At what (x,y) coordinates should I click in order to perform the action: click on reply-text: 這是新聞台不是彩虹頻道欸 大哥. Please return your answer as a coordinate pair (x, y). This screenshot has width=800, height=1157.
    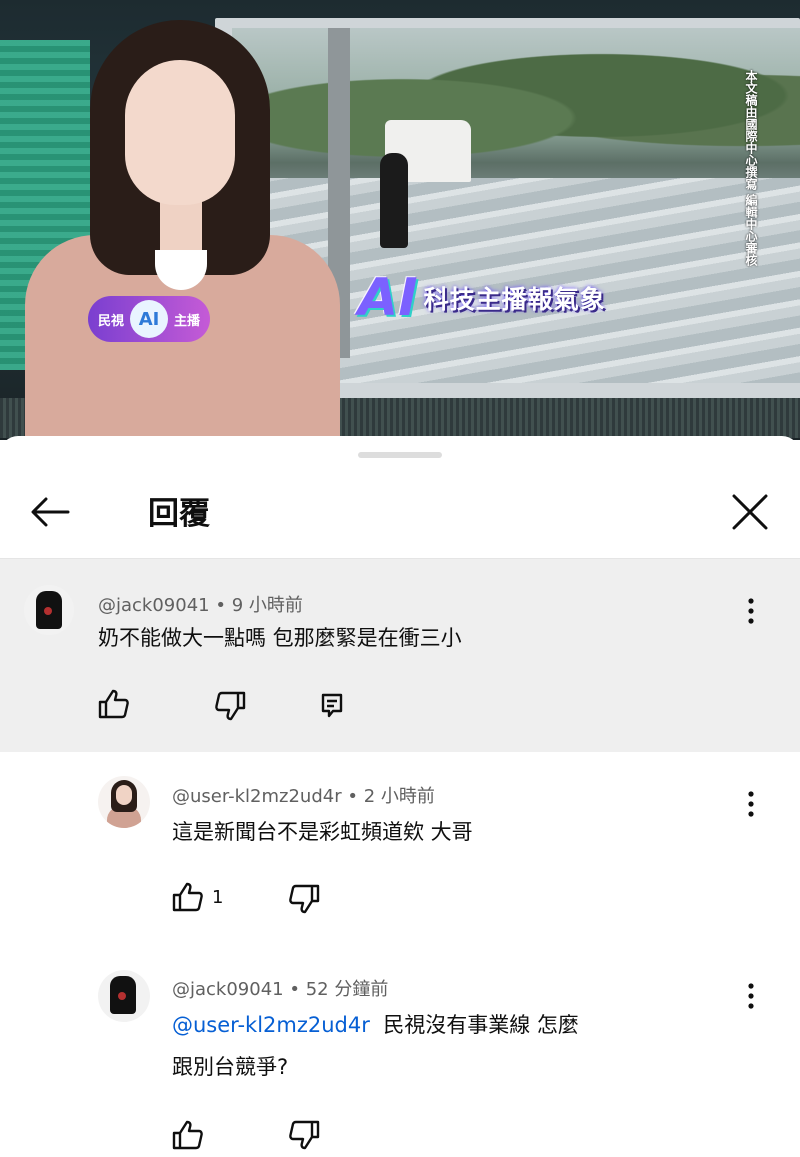
    Looking at the image, I should click on (322, 832).